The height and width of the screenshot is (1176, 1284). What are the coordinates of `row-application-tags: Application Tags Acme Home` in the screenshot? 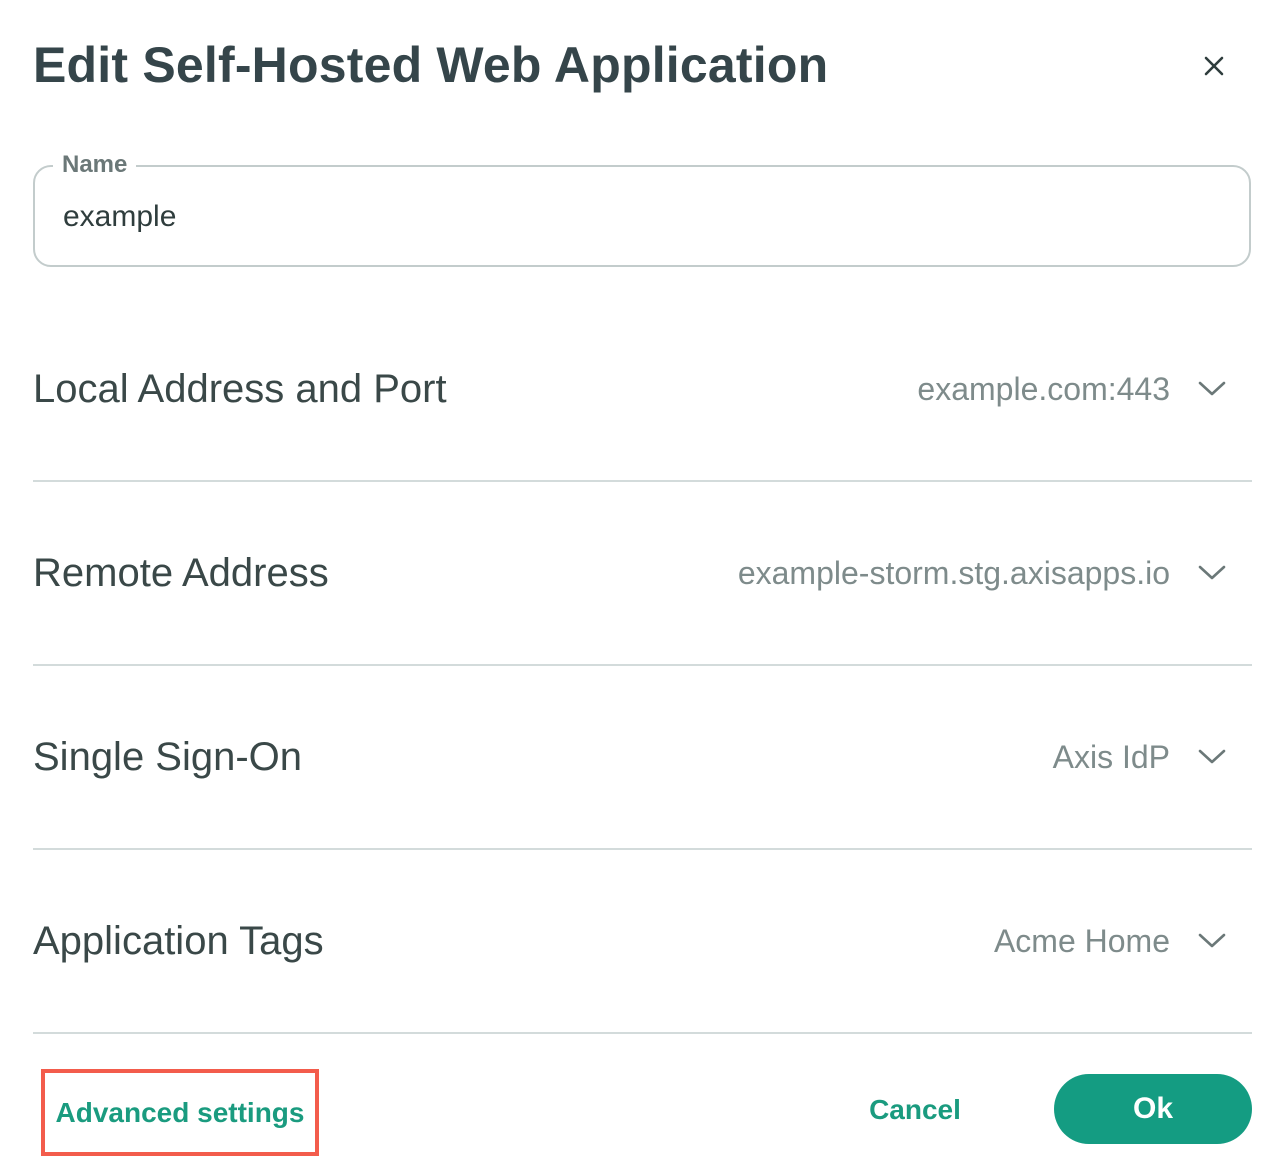 It's located at (642, 942).